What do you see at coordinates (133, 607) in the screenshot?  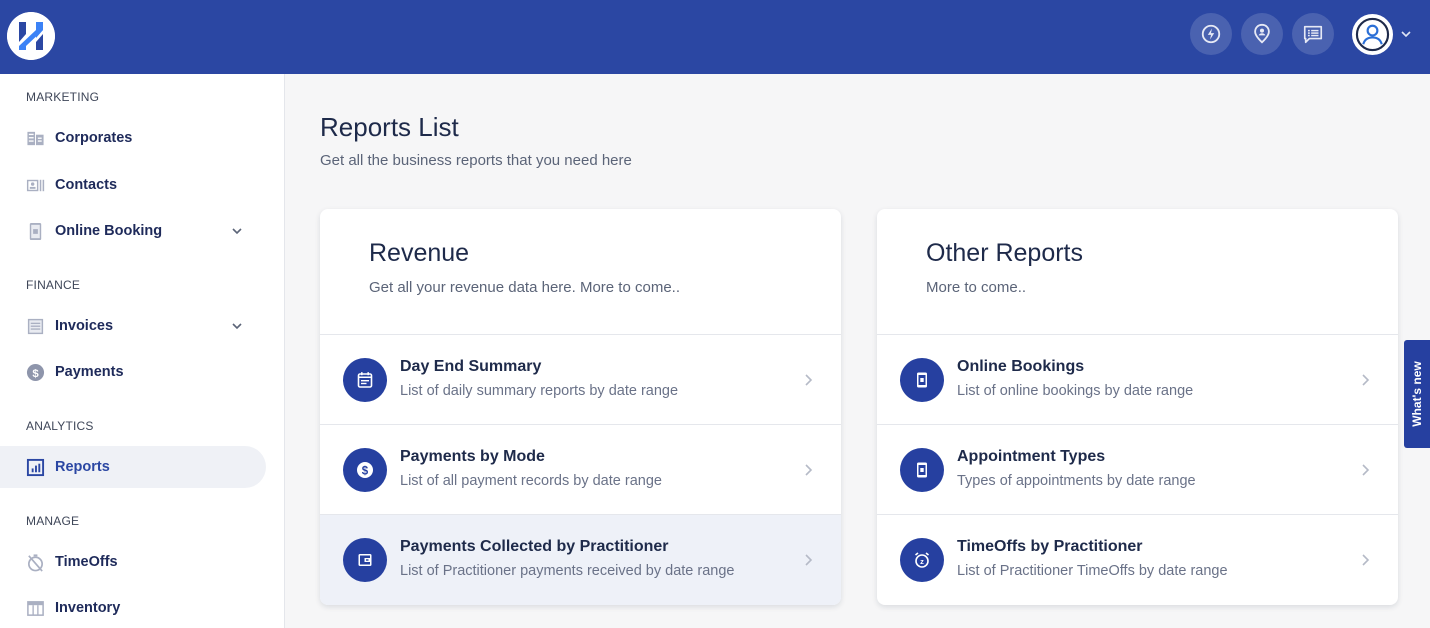 I see `sidebar-item-inventory: Inventory` at bounding box center [133, 607].